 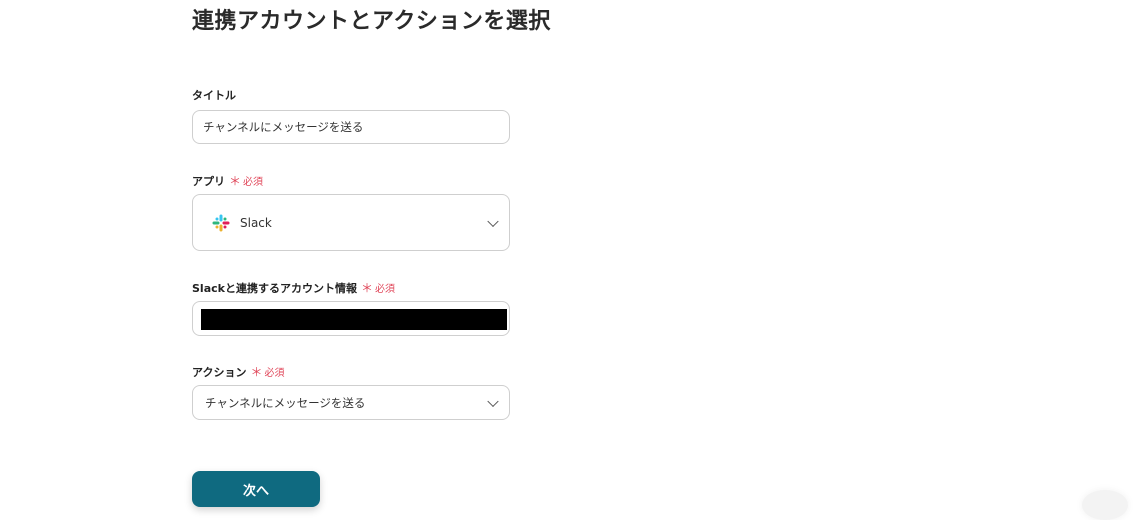 I want to click on account-select, so click(x=351, y=318).